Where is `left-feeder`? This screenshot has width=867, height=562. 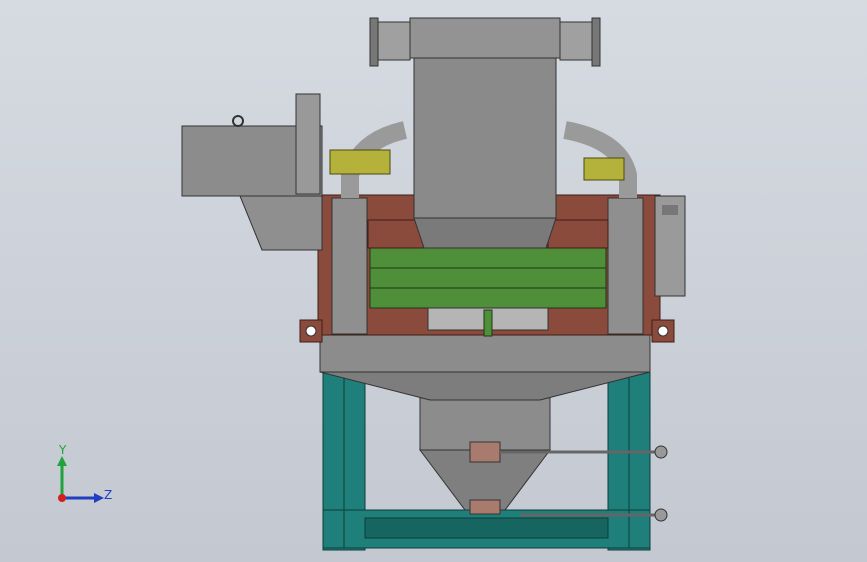 left-feeder is located at coordinates (252, 172).